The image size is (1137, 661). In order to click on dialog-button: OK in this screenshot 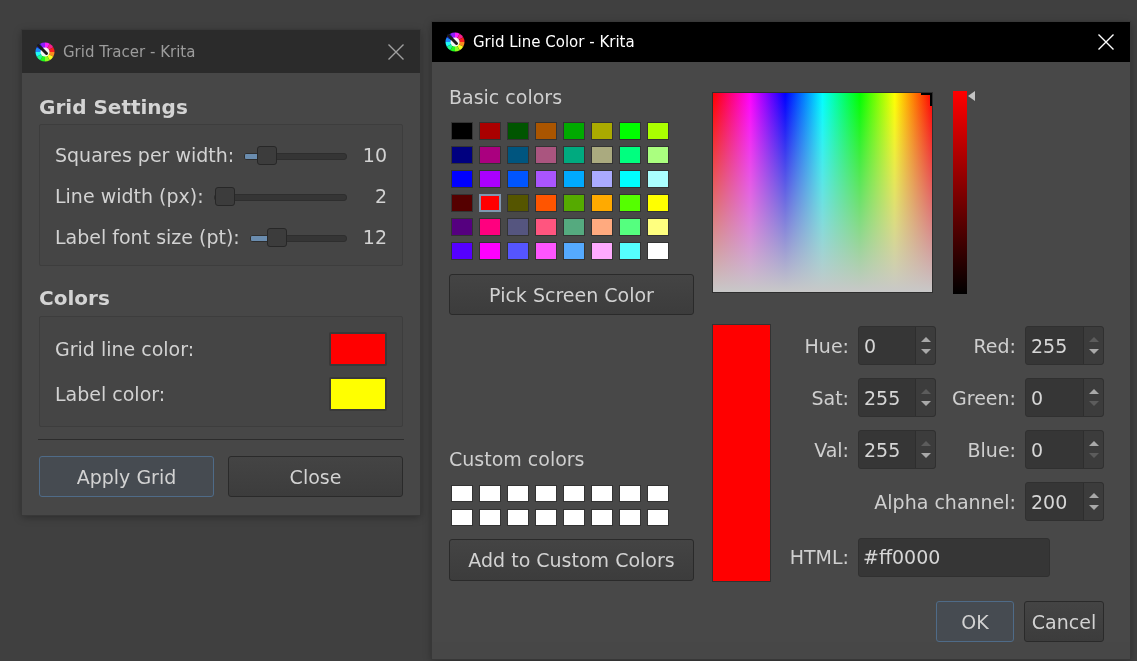, I will do `click(975, 621)`.